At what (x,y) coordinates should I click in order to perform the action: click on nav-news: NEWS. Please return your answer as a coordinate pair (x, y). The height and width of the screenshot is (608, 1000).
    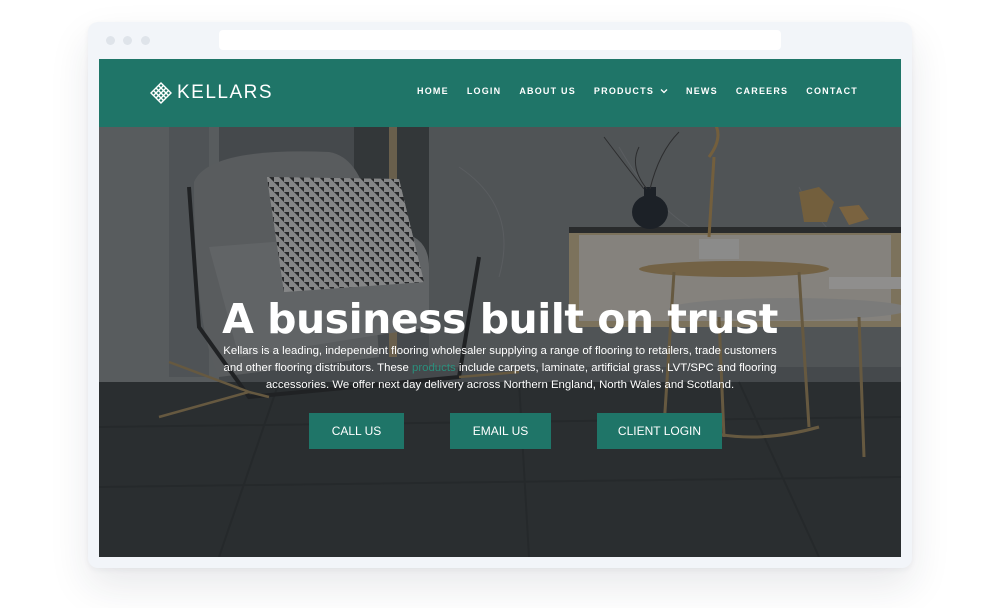
    Looking at the image, I should click on (702, 91).